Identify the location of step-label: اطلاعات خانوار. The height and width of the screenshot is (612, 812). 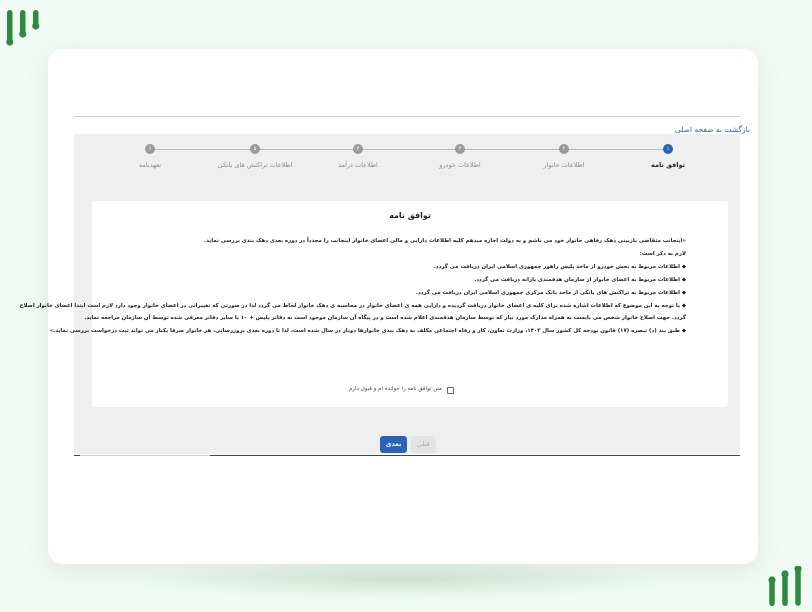
(564, 165).